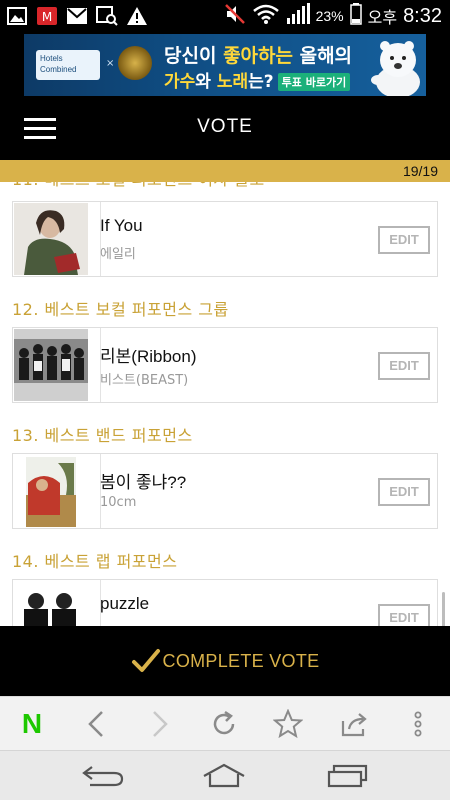  I want to click on nominee-card: 리본(Ribbon) 비스트(BEAST) EDIT, so click(225, 365).